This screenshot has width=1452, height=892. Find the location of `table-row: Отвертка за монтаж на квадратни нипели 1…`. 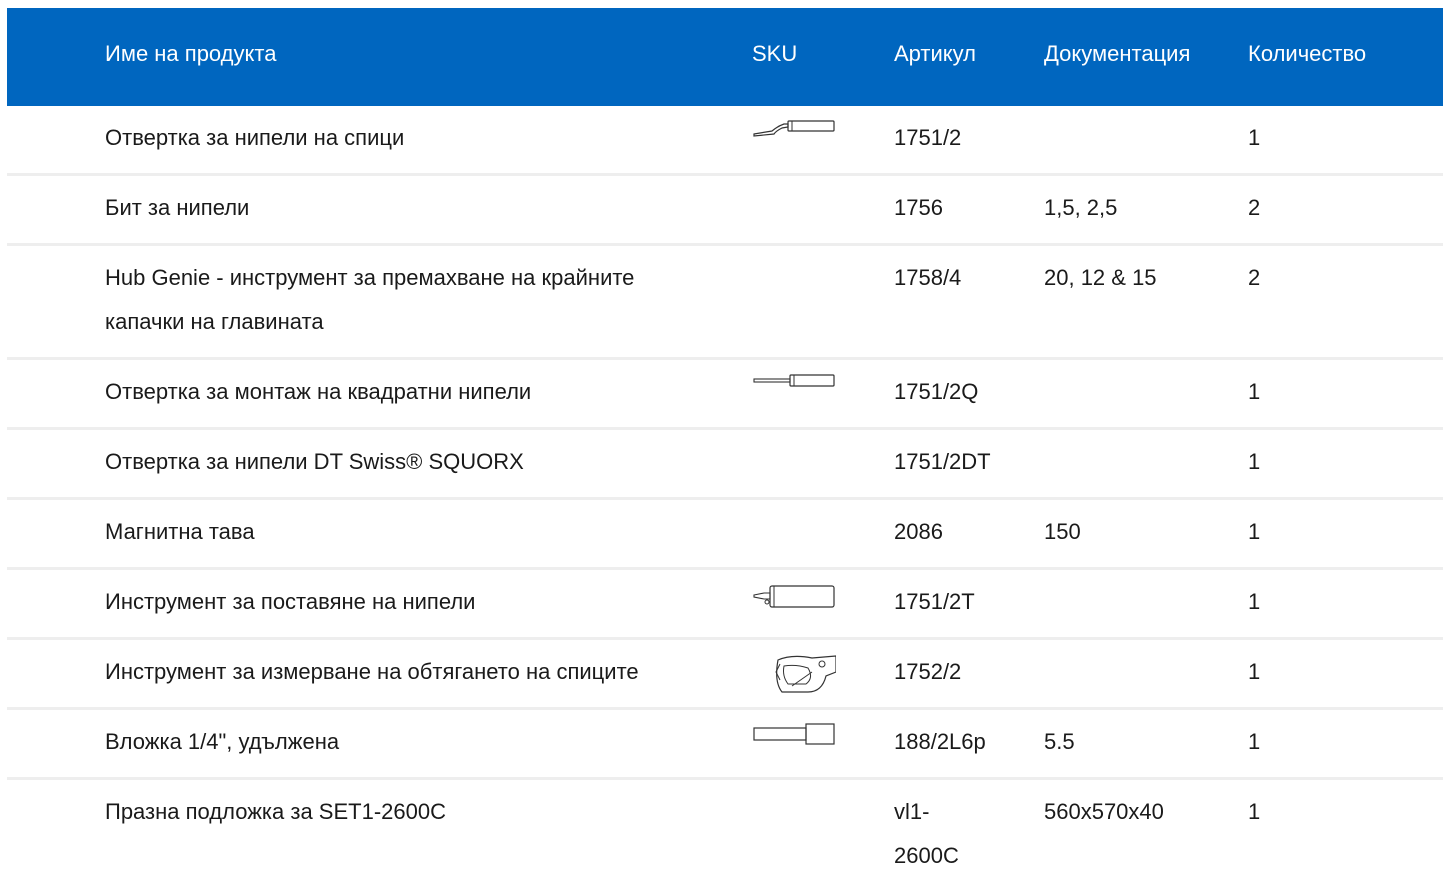

table-row: Отвертка за монтаж на квадратни нипели 1… is located at coordinates (725, 395).